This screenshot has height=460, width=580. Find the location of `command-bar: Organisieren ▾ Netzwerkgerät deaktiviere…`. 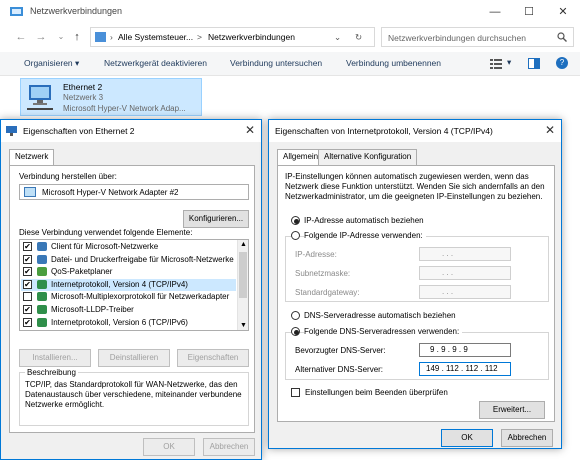

command-bar: Organisieren ▾ Netzwerkgerät deaktiviere… is located at coordinates (290, 64).